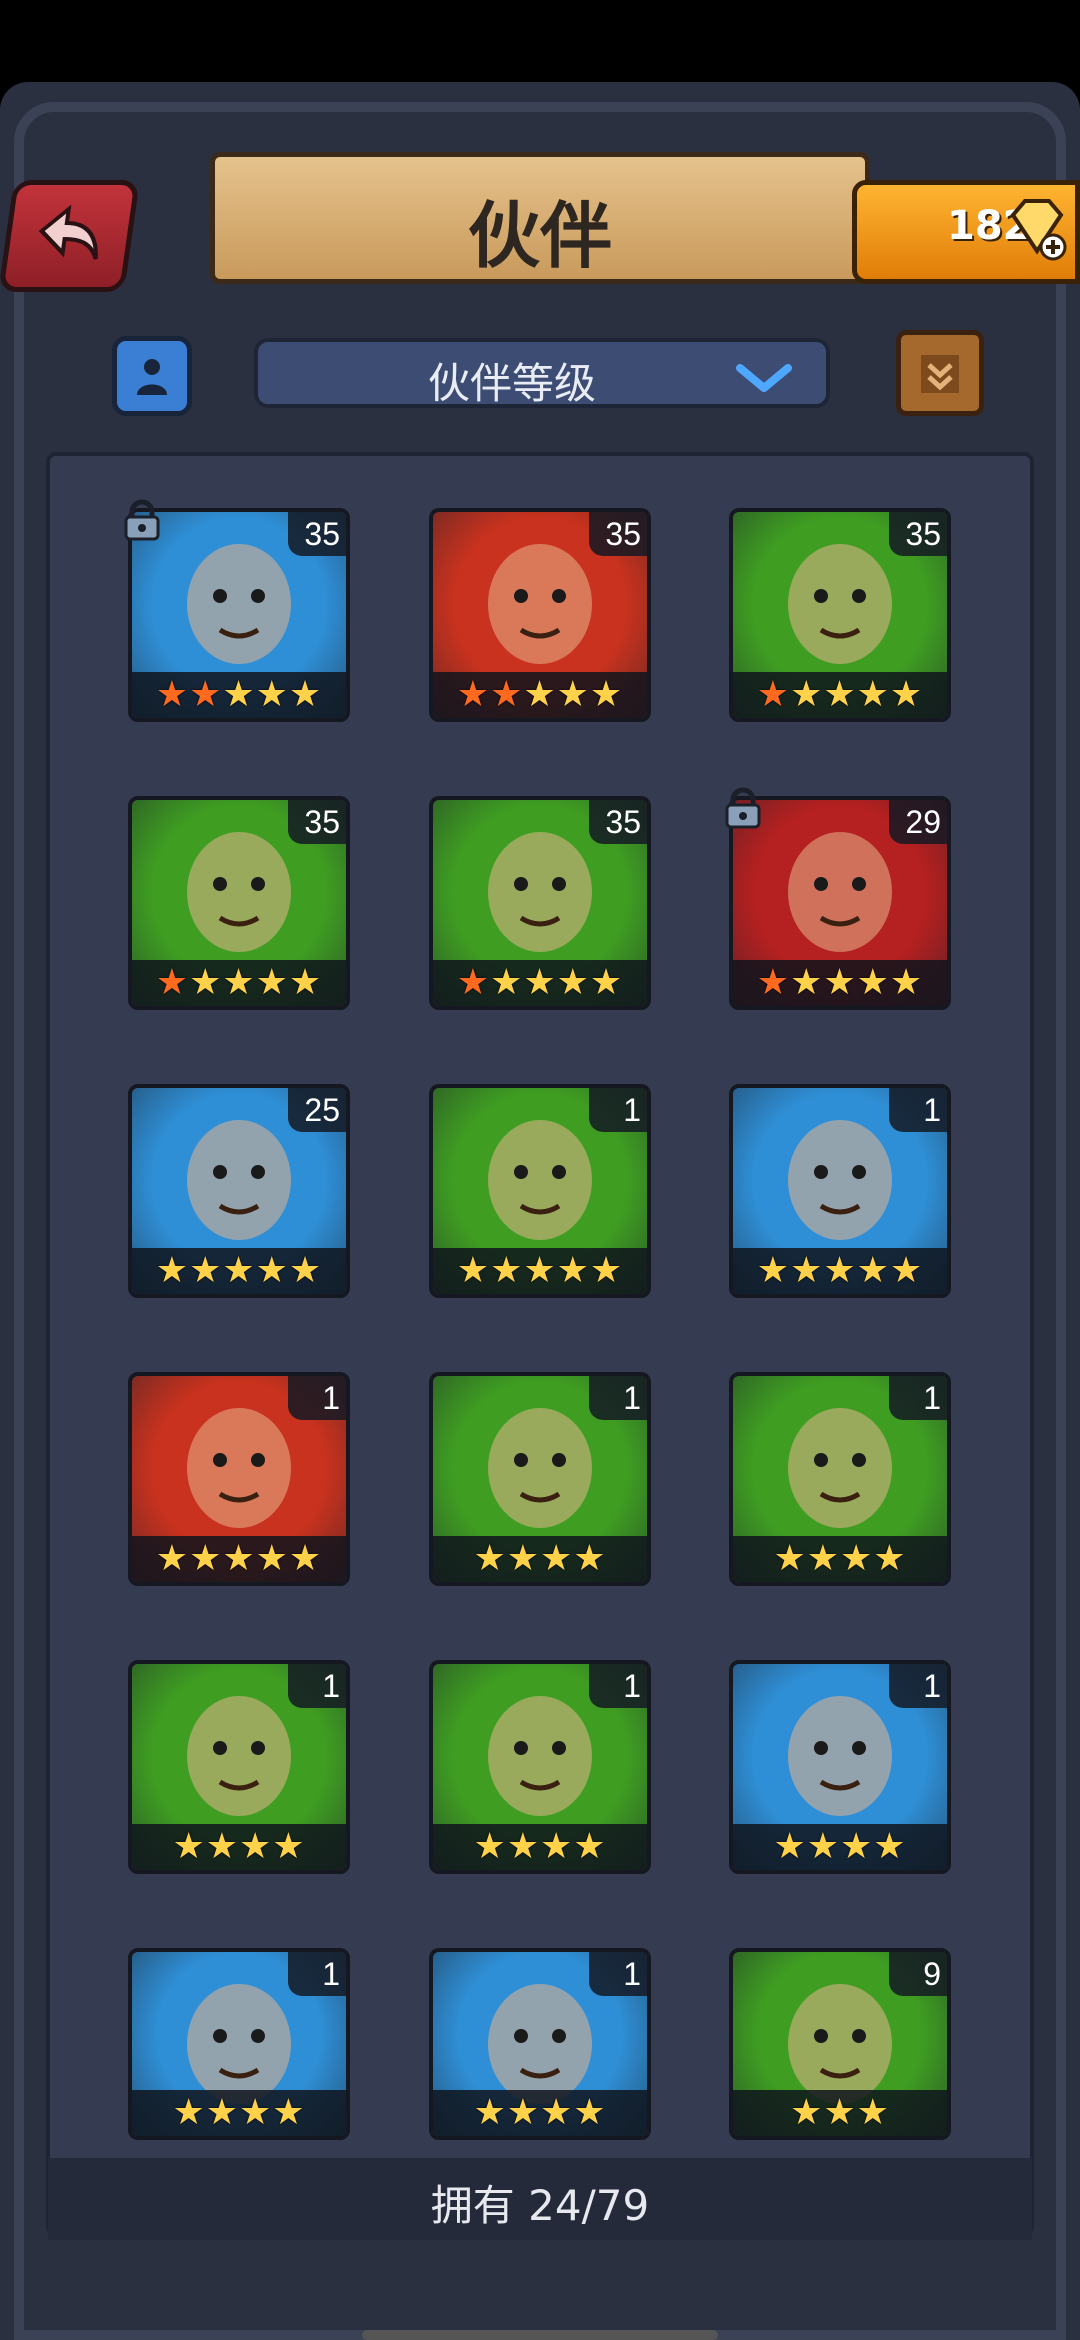 Image resolution: width=1080 pixels, height=2340 pixels. Describe the element at coordinates (743, 808) in the screenshot. I see `lock-icon` at that location.